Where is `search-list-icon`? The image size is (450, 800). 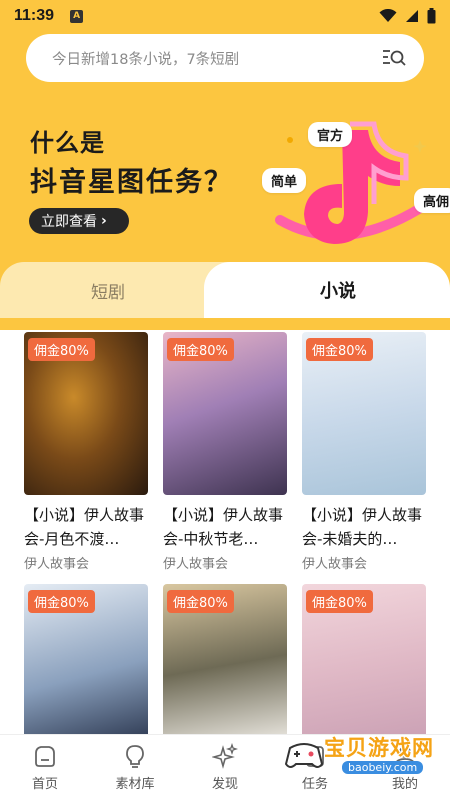 search-list-icon is located at coordinates (394, 58).